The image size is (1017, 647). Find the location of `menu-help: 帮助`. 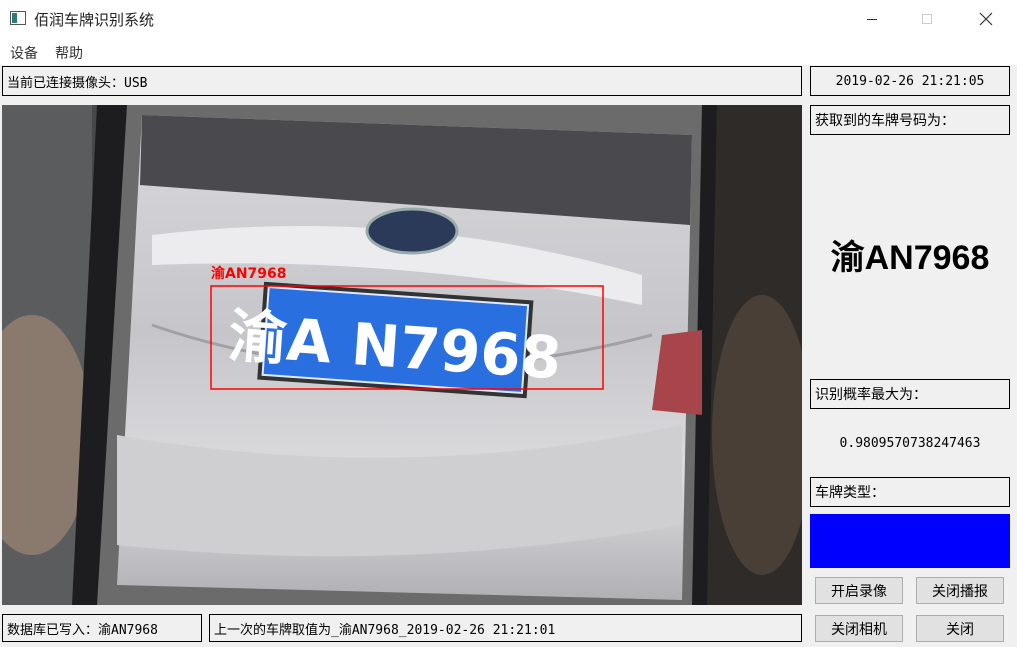

menu-help: 帮助 is located at coordinates (69, 53).